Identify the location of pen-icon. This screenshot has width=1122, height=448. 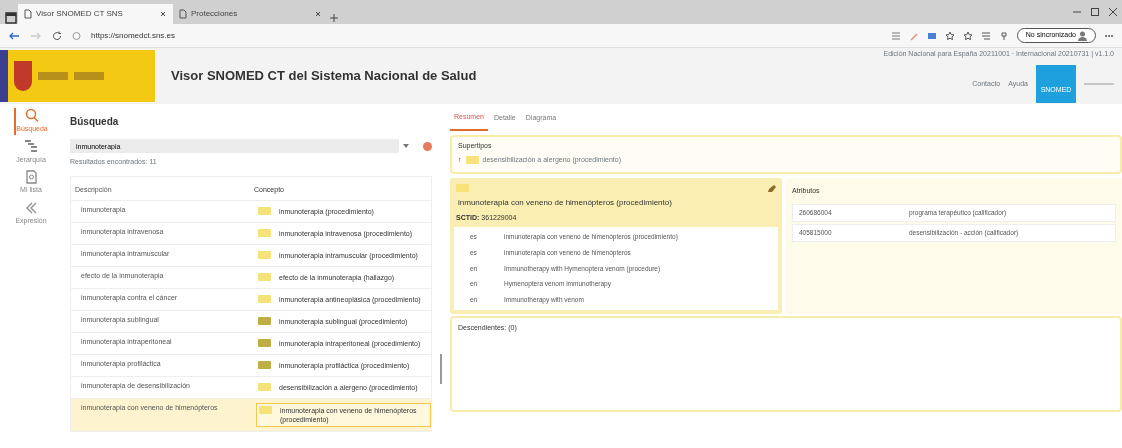
(913, 35).